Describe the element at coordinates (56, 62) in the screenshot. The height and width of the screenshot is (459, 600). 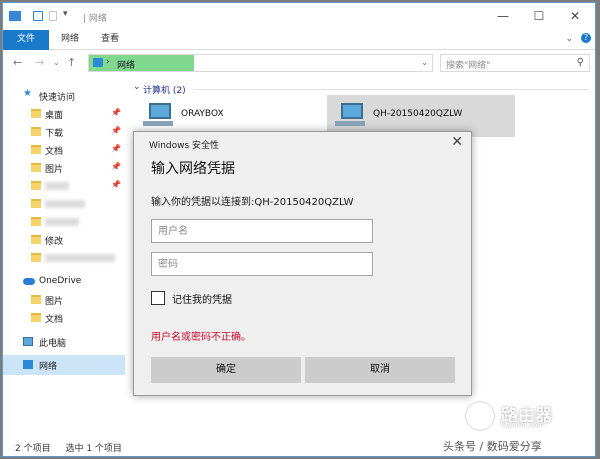
I see `recent-locations-icon: ⌄` at that location.